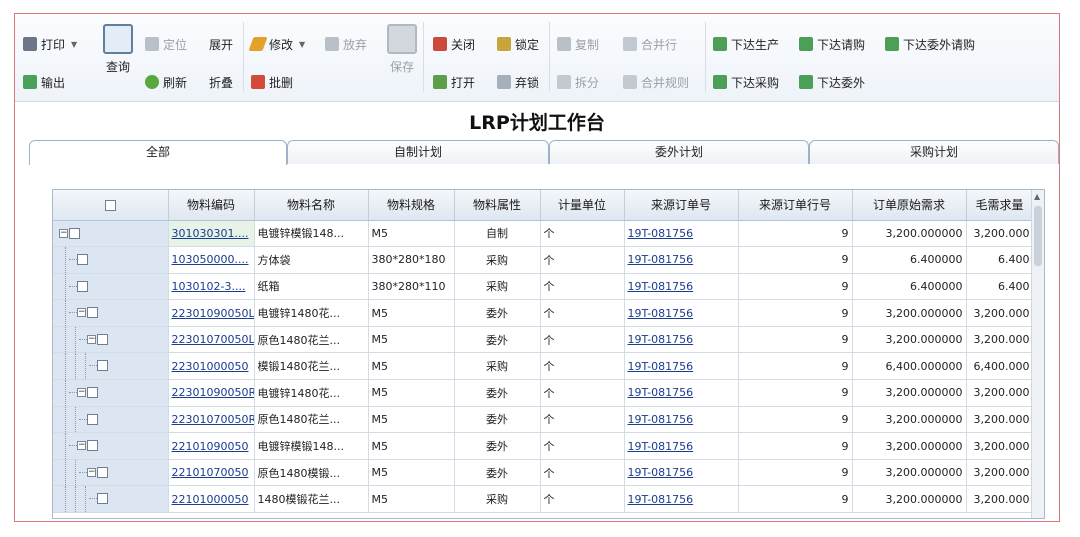 Image resolution: width=1080 pixels, height=537 pixels. I want to click on material-code-cell: 22301090050L, so click(211, 313).